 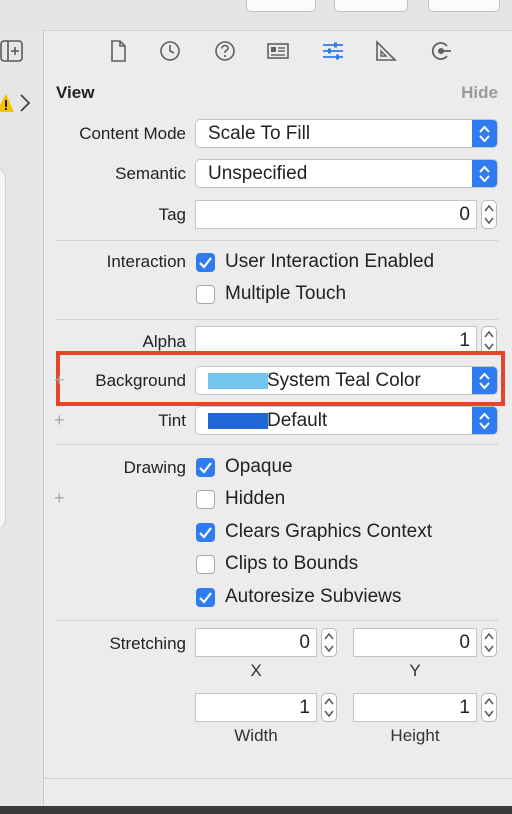 I want to click on semantic-value: Unspecified, so click(x=258, y=173).